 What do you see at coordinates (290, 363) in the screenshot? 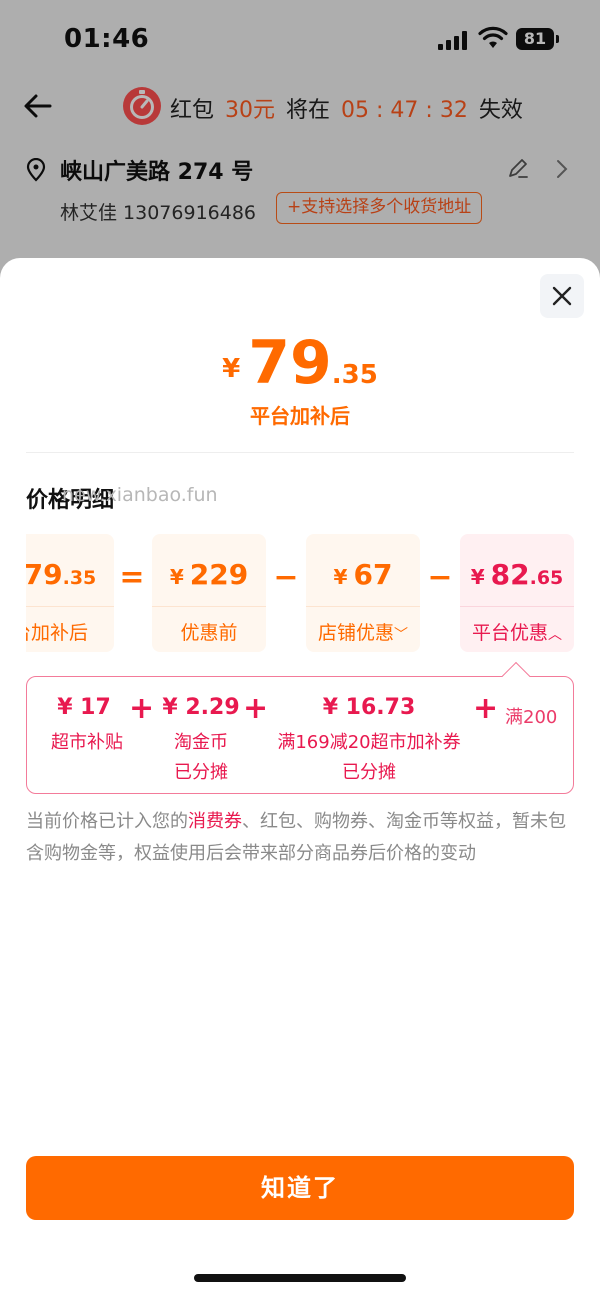
I see `price-integer: 79` at bounding box center [290, 363].